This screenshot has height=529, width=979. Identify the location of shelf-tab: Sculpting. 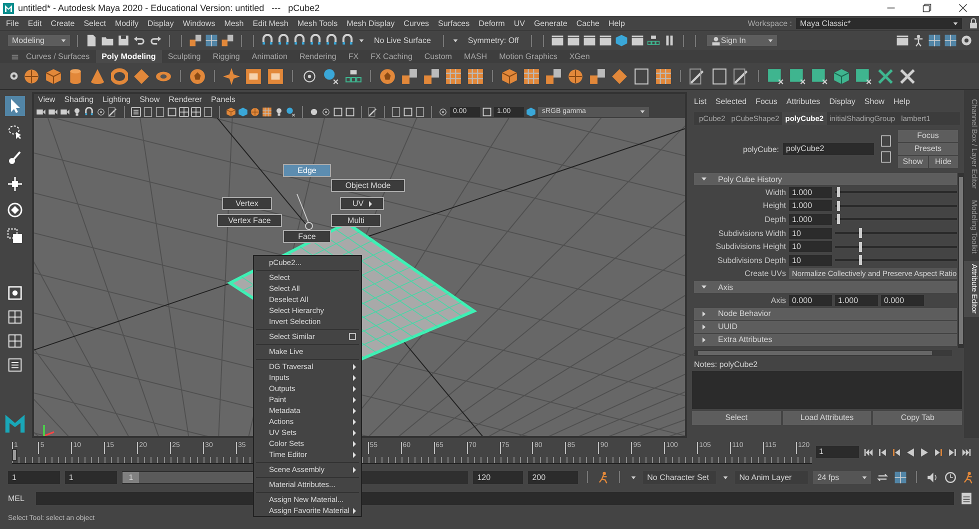
(184, 56).